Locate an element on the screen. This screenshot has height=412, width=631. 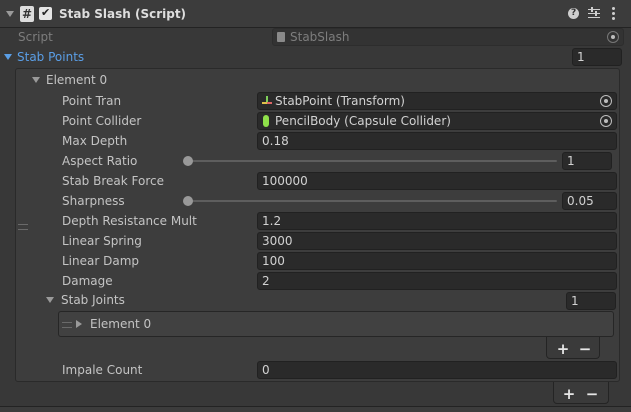
add-stab-point-button: + is located at coordinates (569, 394).